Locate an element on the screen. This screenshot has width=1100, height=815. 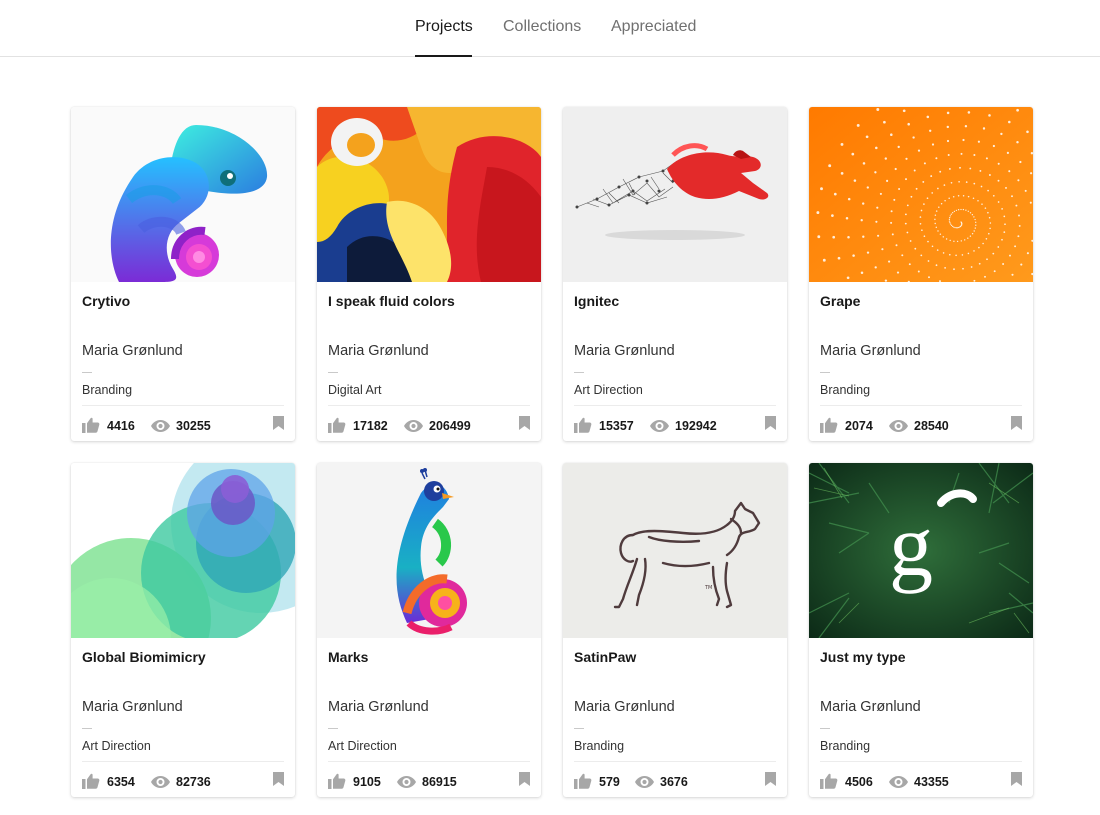
profile-tabs: Projects Collections Appreciated is located at coordinates (550, 28).